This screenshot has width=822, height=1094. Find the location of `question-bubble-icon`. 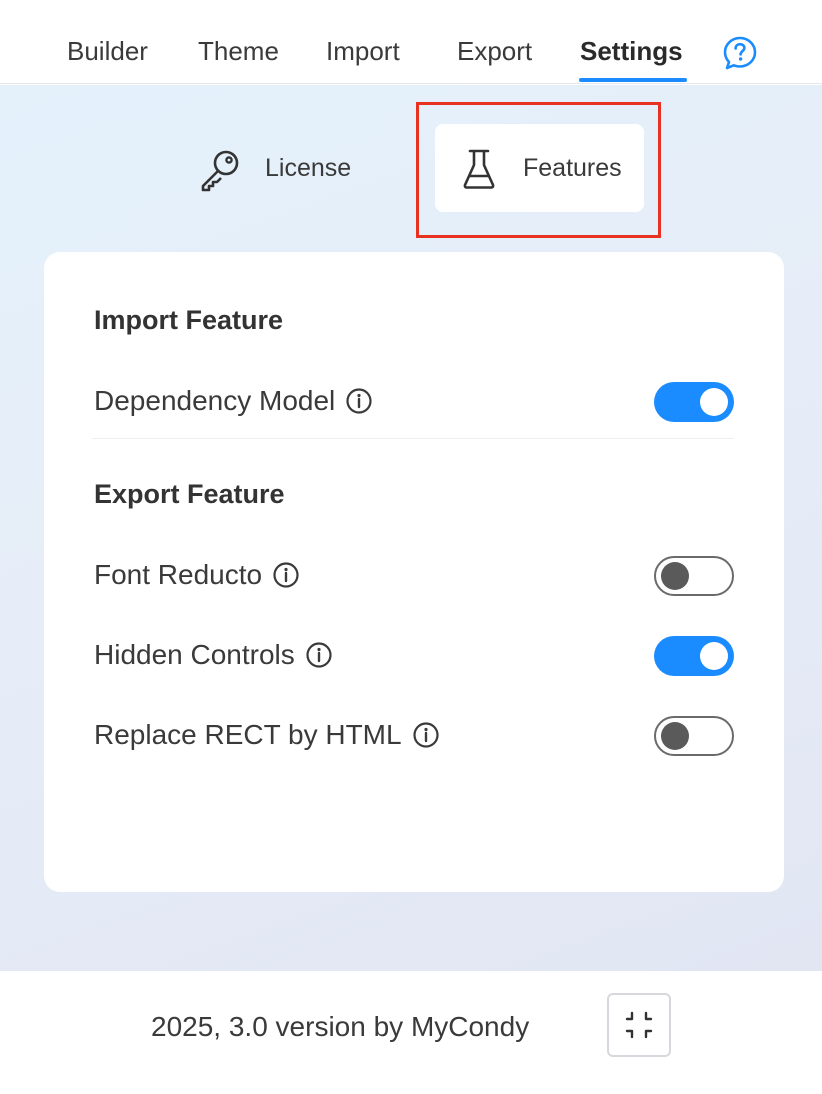

question-bubble-icon is located at coordinates (740, 53).